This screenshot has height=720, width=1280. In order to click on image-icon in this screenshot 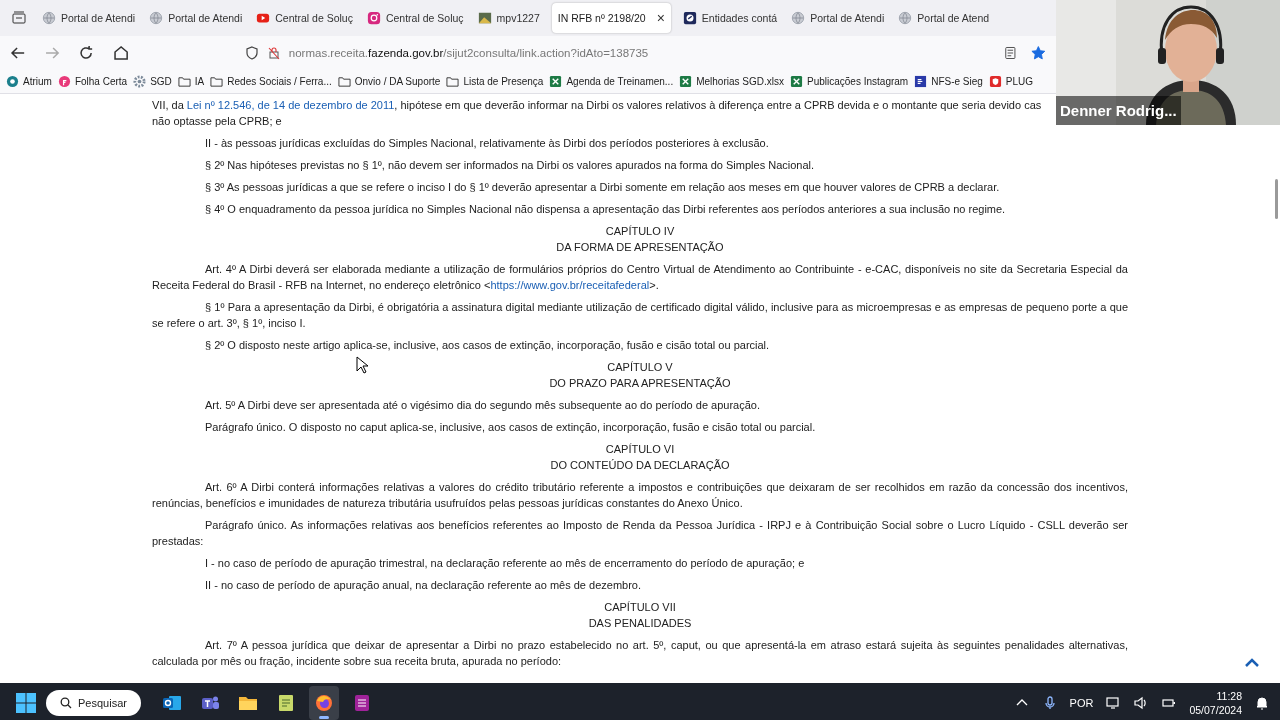, I will do `click(484, 18)`.